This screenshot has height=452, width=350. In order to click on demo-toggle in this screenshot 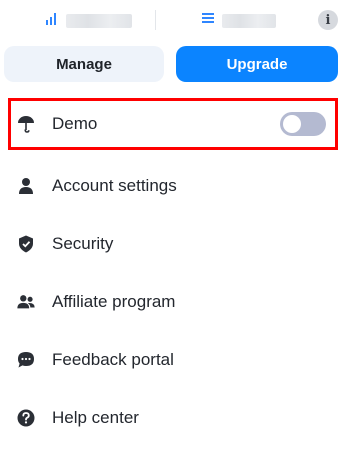, I will do `click(303, 124)`.